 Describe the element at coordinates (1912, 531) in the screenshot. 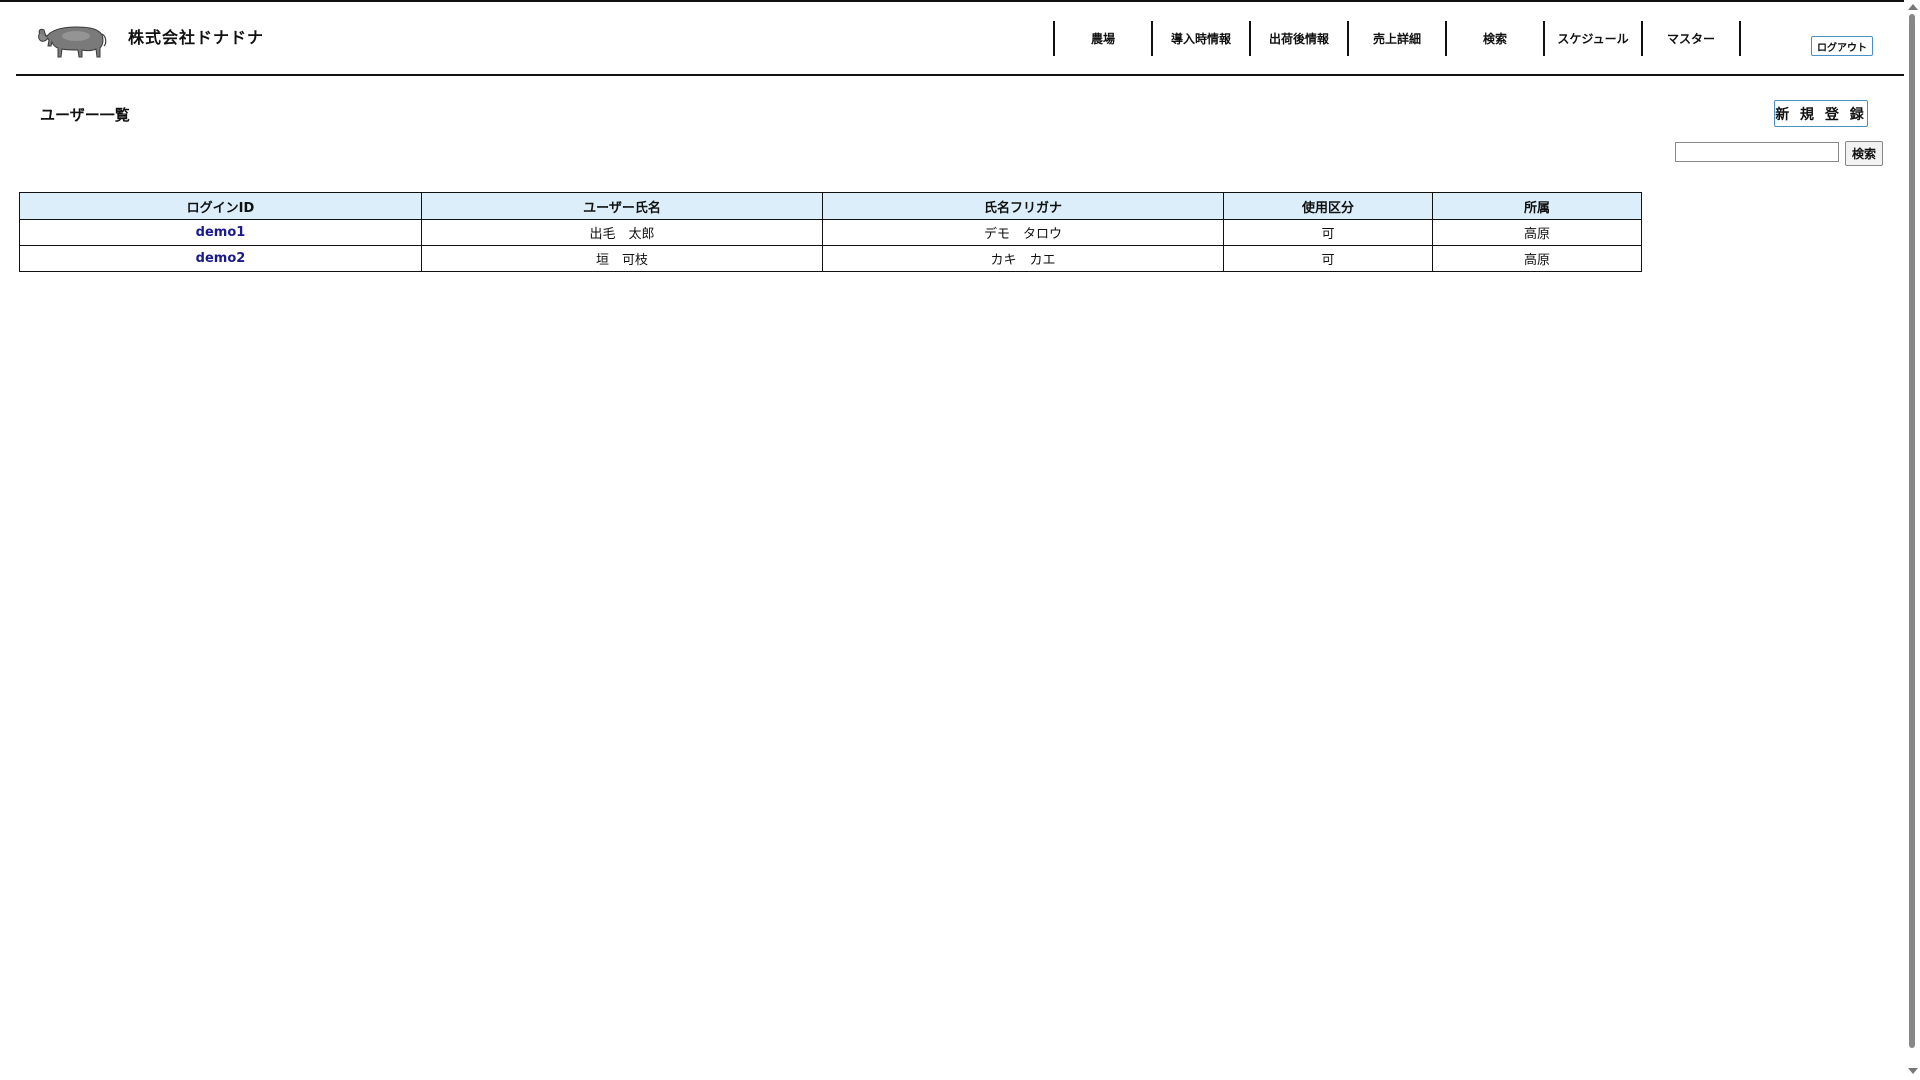

I see `scrollbar-thumb` at that location.